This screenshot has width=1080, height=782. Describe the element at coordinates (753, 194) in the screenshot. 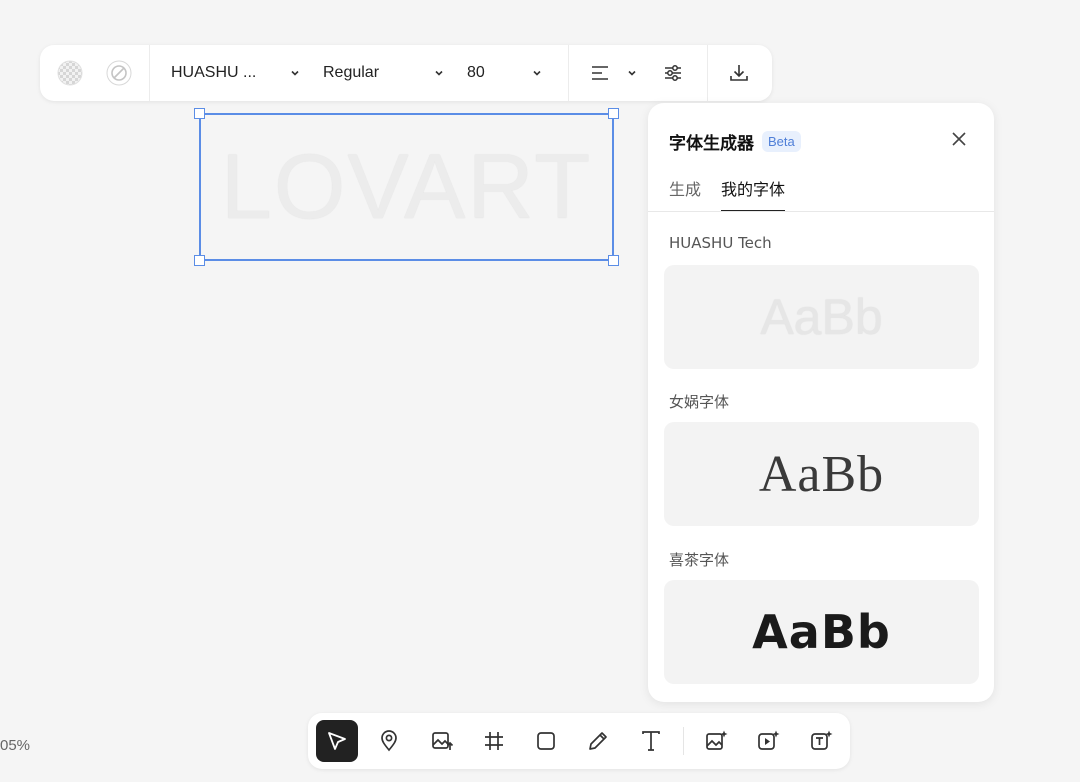

I see `tab-my-fonts: 我的字体` at that location.